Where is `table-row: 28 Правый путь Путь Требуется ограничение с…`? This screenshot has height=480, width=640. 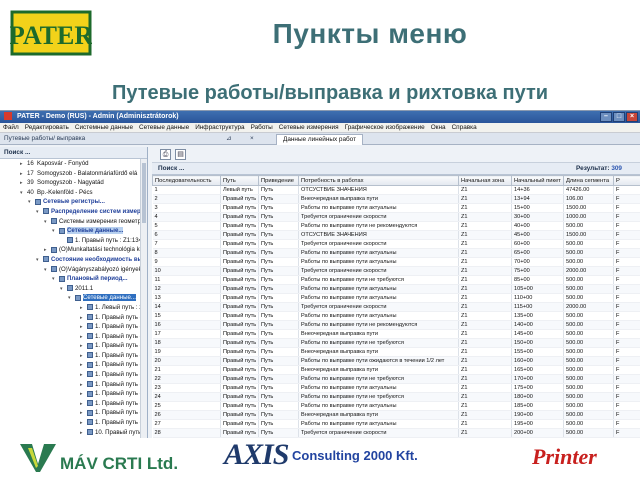
table-row: 28 Правый путь Путь Требуется ограничение с… is located at coordinates (396, 433).